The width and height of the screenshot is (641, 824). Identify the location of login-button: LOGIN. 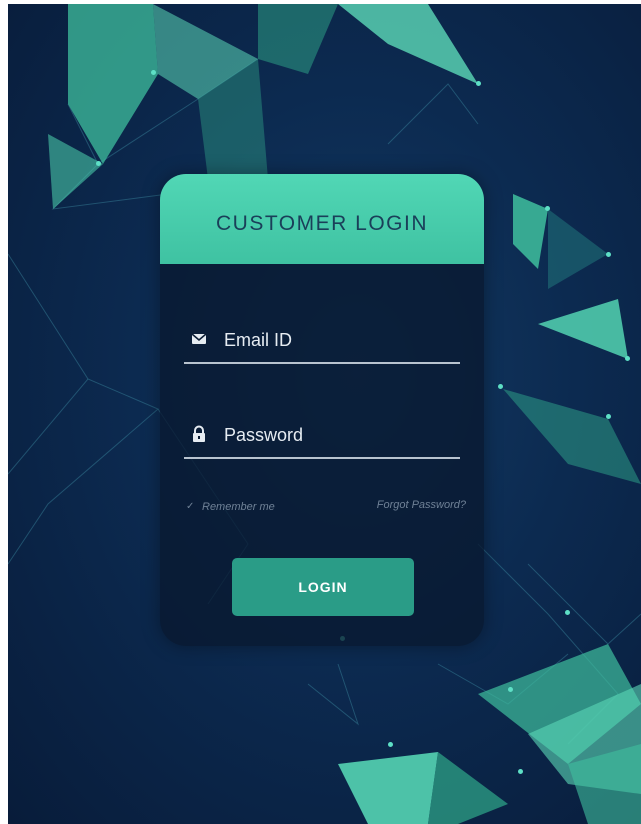
(323, 587).